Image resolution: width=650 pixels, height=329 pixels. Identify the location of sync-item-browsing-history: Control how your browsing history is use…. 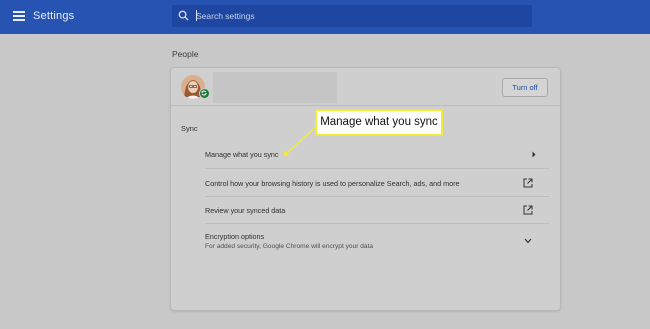
(377, 182).